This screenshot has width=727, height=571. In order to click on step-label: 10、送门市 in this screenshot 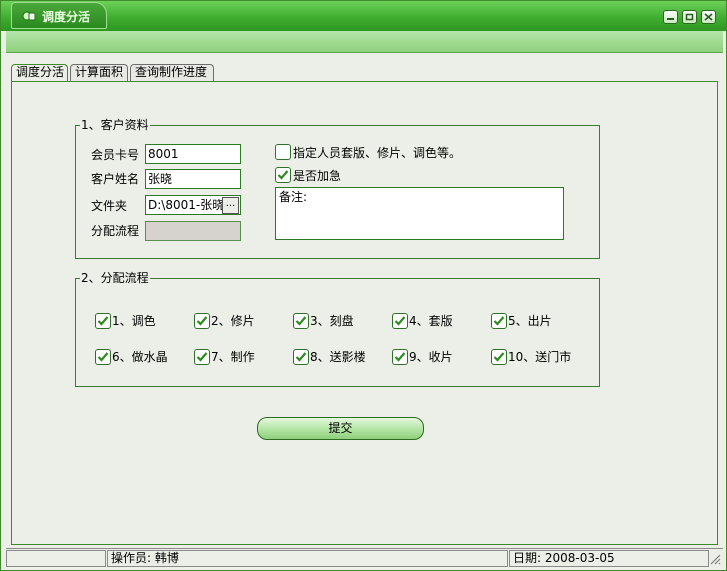, I will do `click(540, 357)`.